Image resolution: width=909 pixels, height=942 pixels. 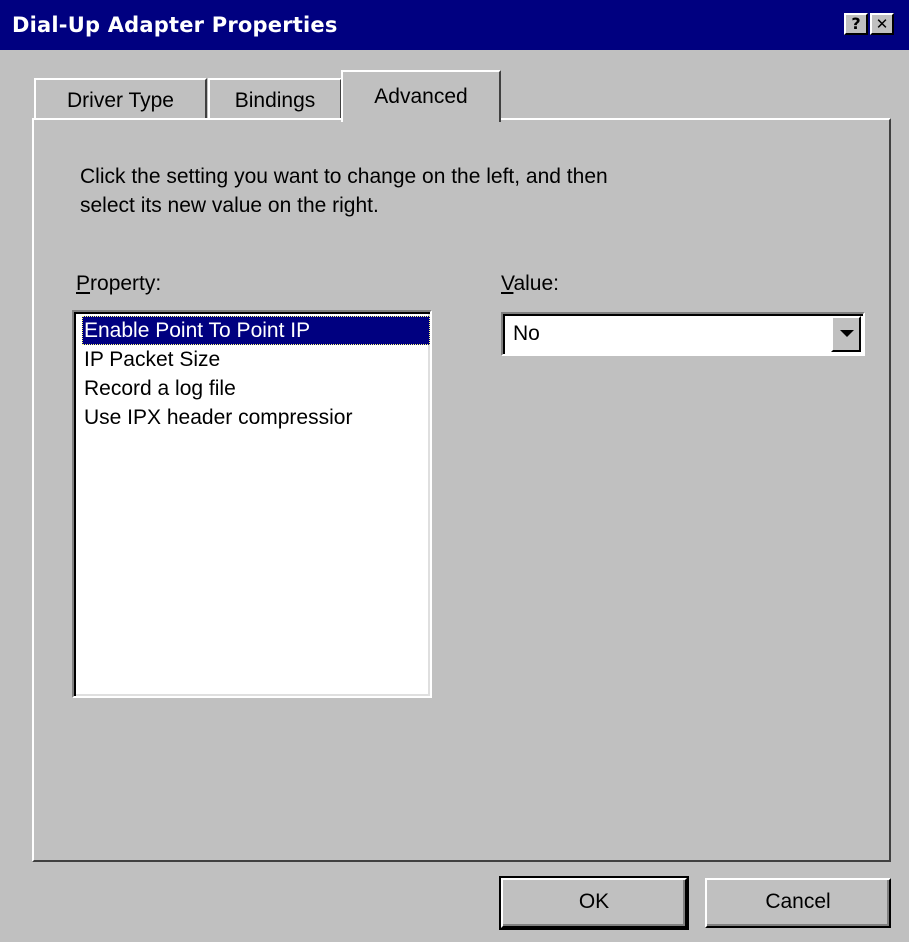 I want to click on list-item-record-log-file: Record a log file, so click(x=256, y=388).